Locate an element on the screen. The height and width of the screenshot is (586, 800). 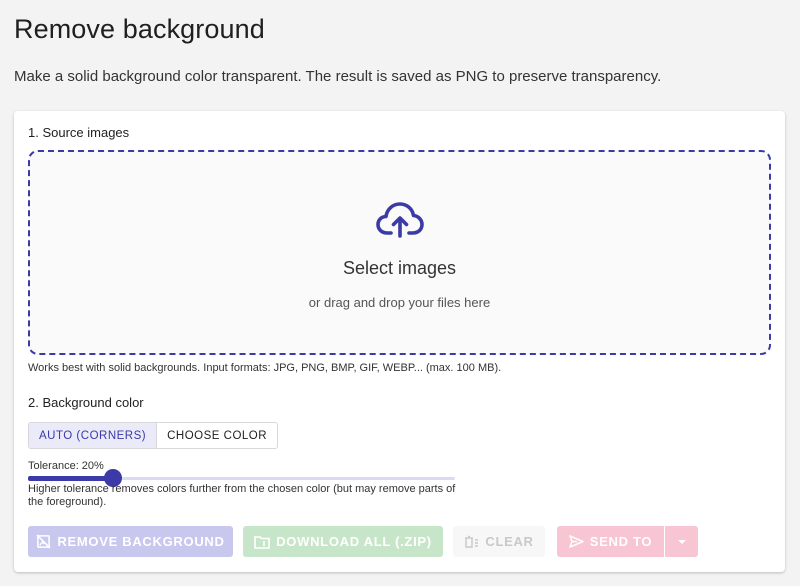
chevron-down-icon is located at coordinates (681, 541).